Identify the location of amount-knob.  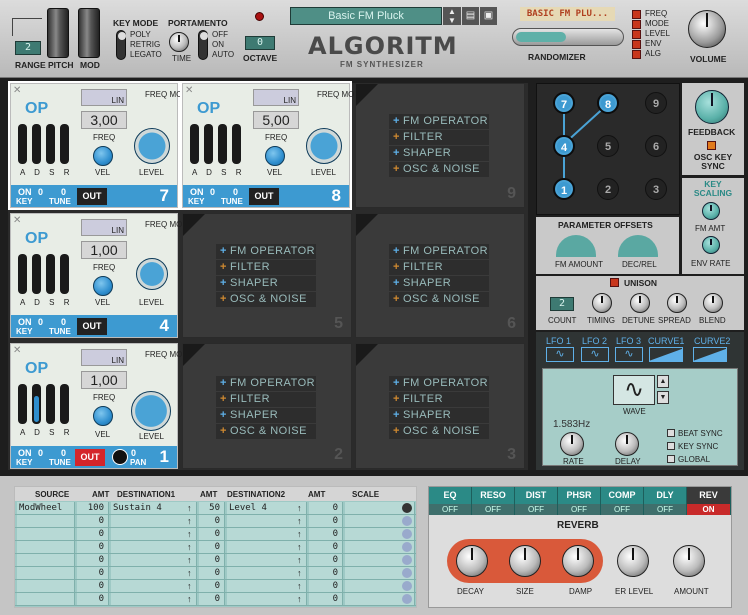
(689, 561).